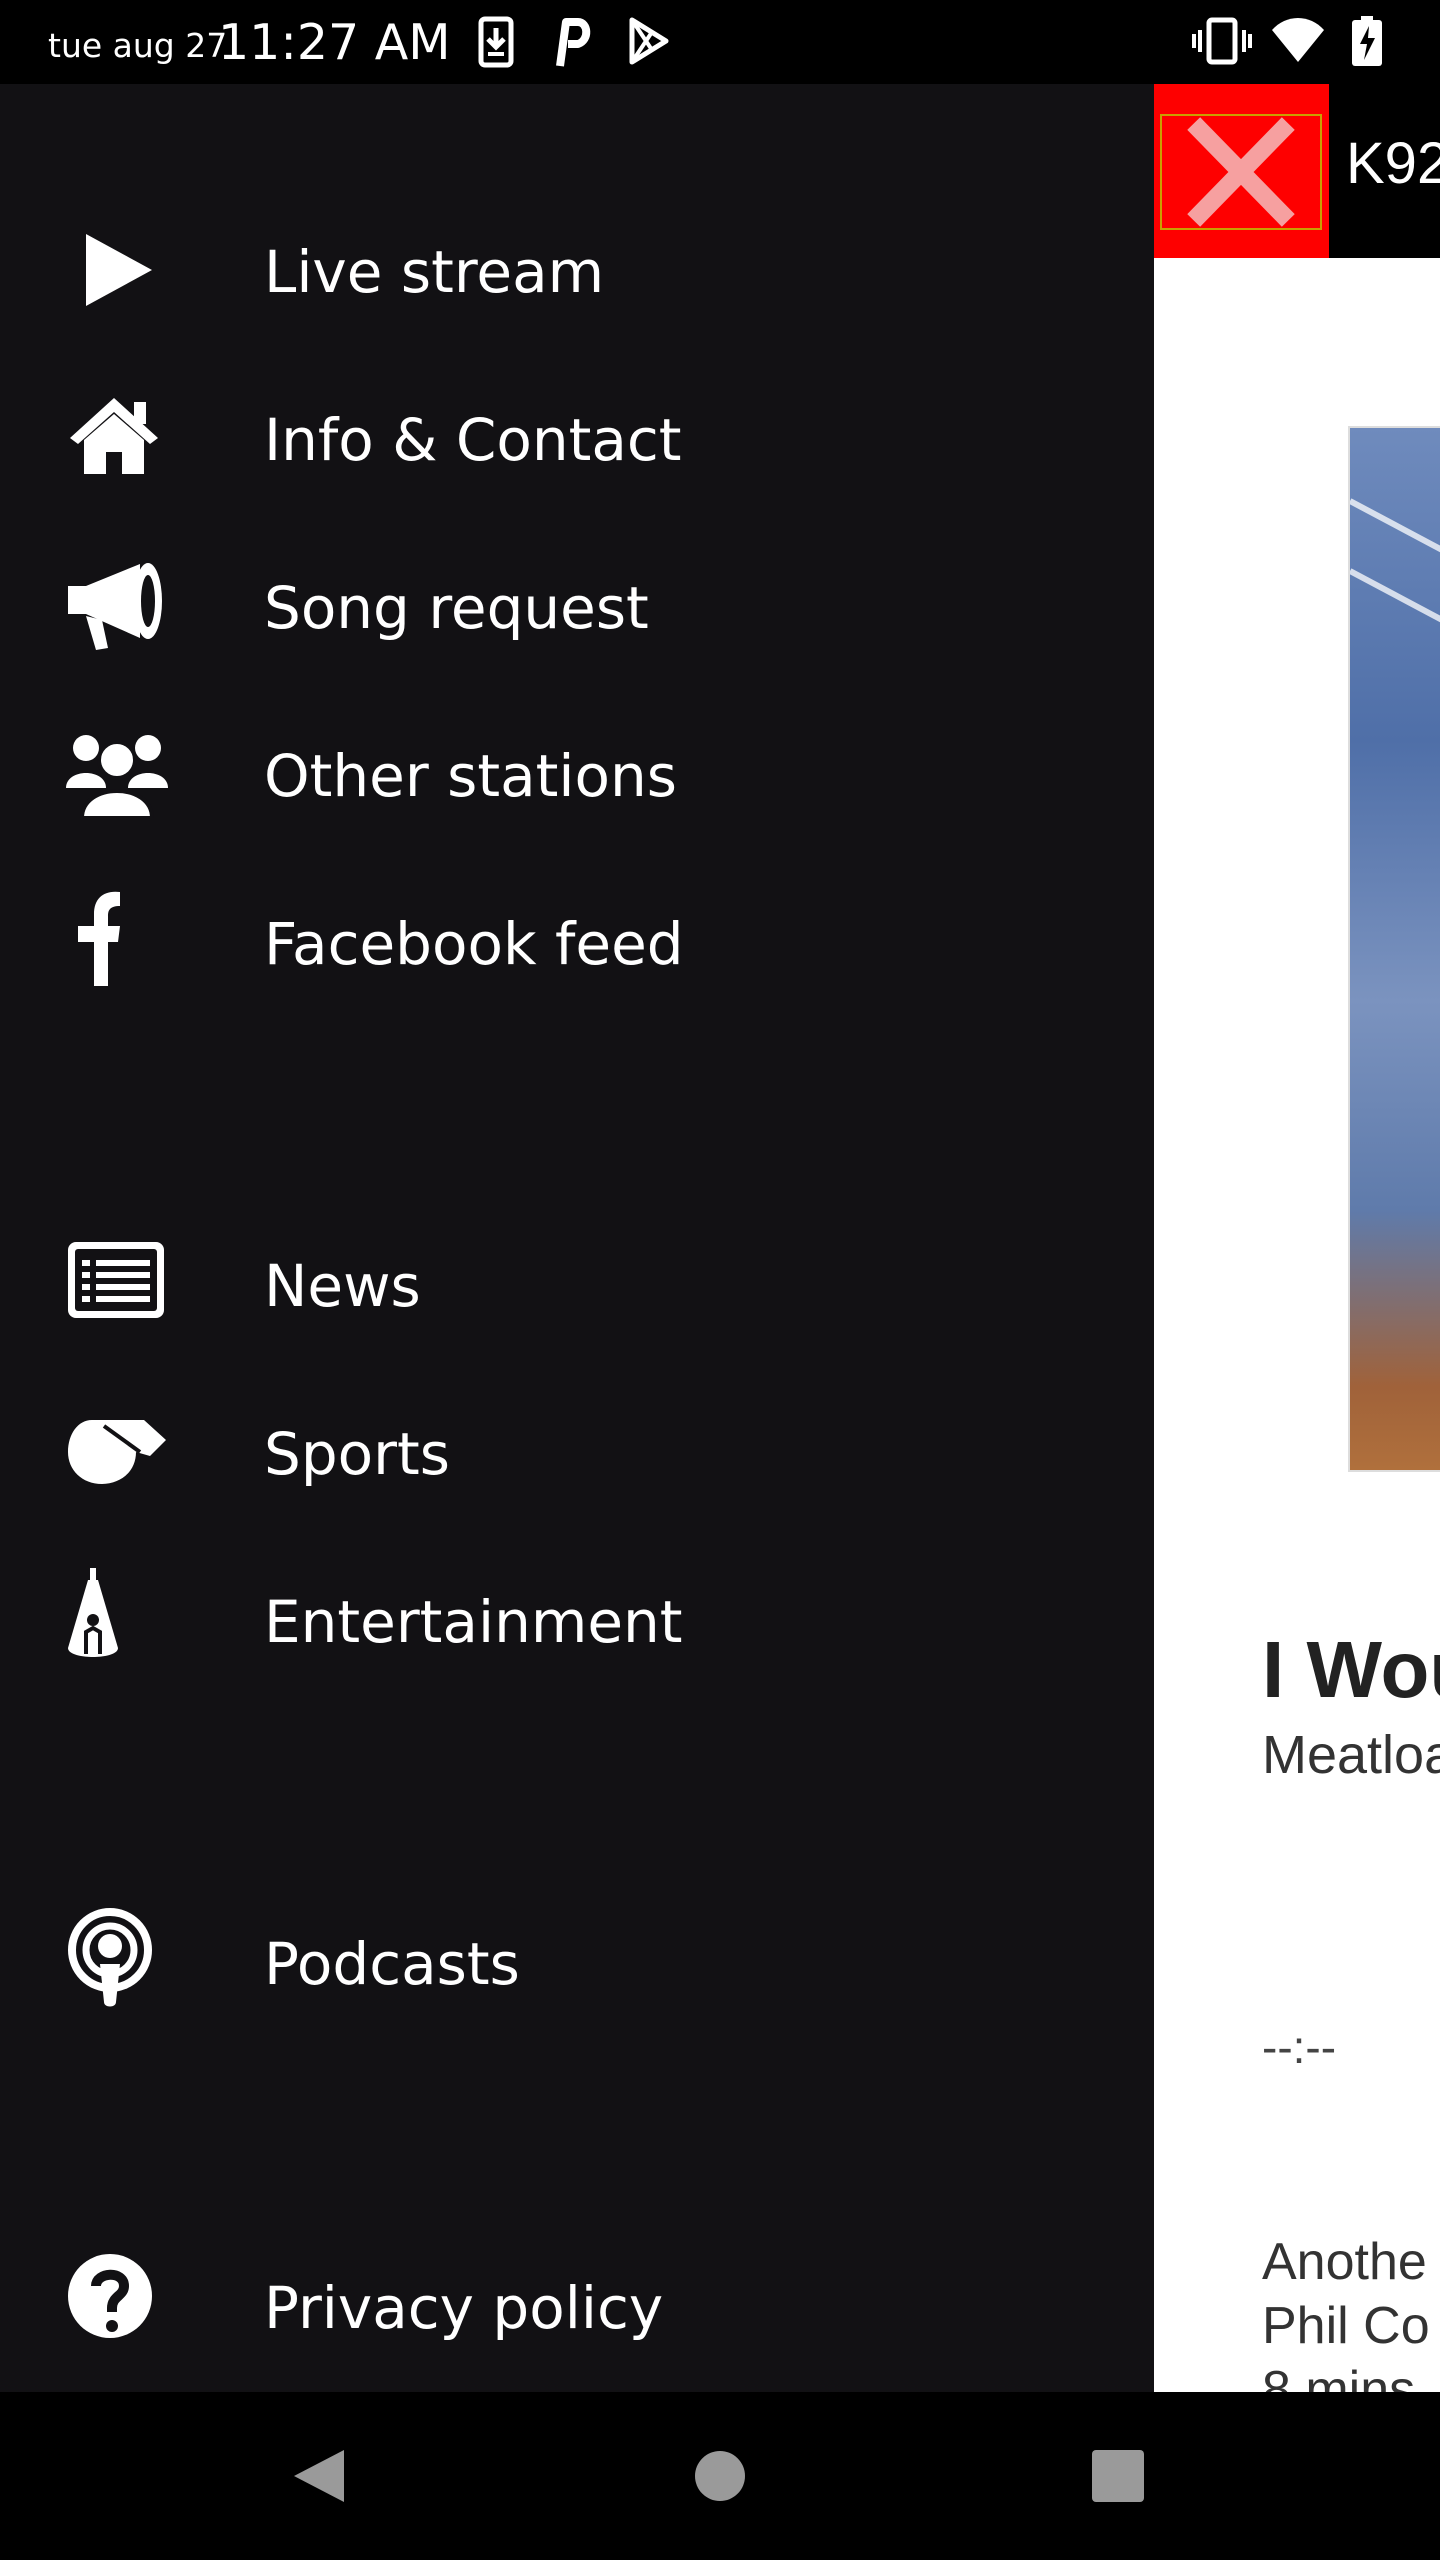 The height and width of the screenshot is (2560, 1440). What do you see at coordinates (115, 606) in the screenshot?
I see `megaphone-icon` at bounding box center [115, 606].